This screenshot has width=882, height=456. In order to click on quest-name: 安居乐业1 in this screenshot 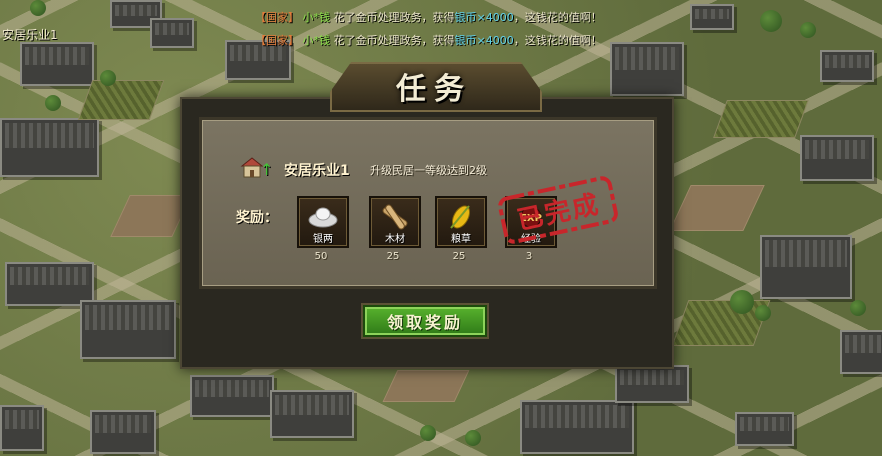, I will do `click(317, 171)`.